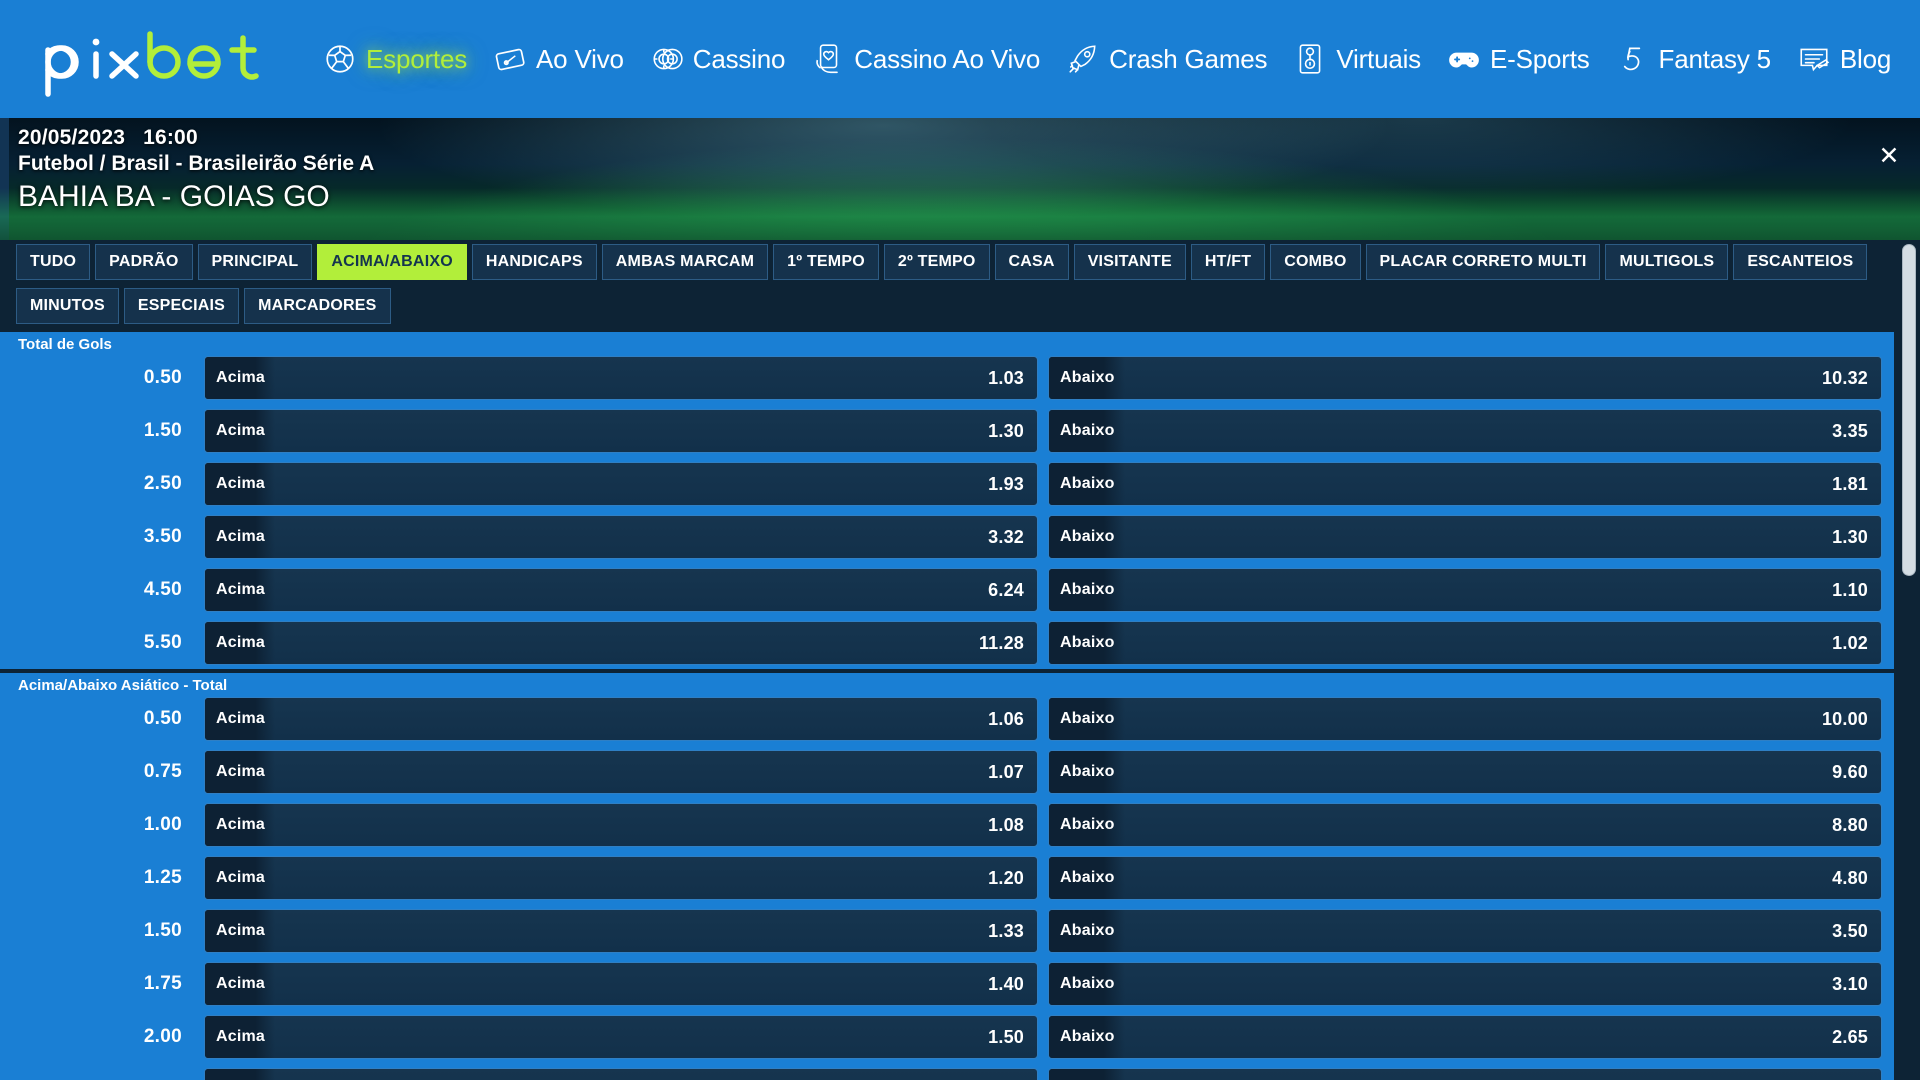 The width and height of the screenshot is (1920, 1080). Describe the element at coordinates (162, 983) in the screenshot. I see `market-line-value: 1.75` at that location.